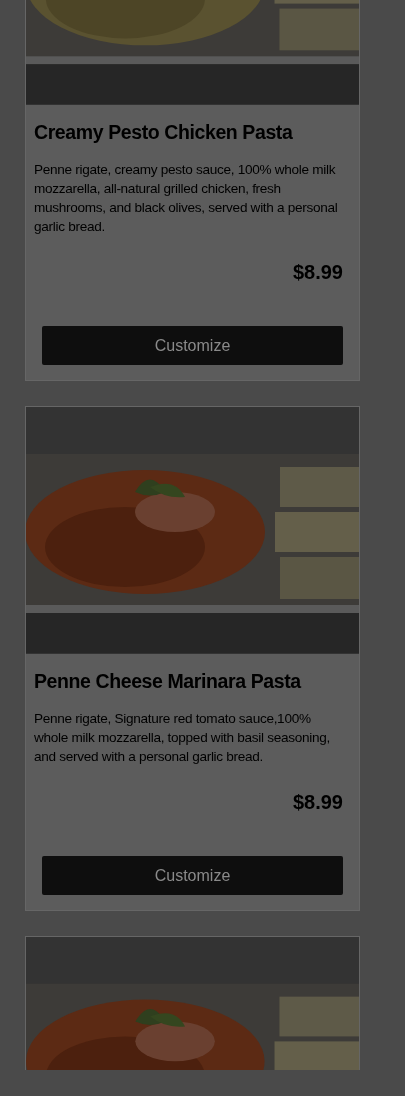 The height and width of the screenshot is (1096, 405). What do you see at coordinates (186, 198) in the screenshot?
I see `item-description: Penne rigate, creamy pesto sauce, 100% whole milk mozzarella, all-natural grilled chicken, fresh mushrooms, and black olives, served with a personal garlic bread.` at bounding box center [186, 198].